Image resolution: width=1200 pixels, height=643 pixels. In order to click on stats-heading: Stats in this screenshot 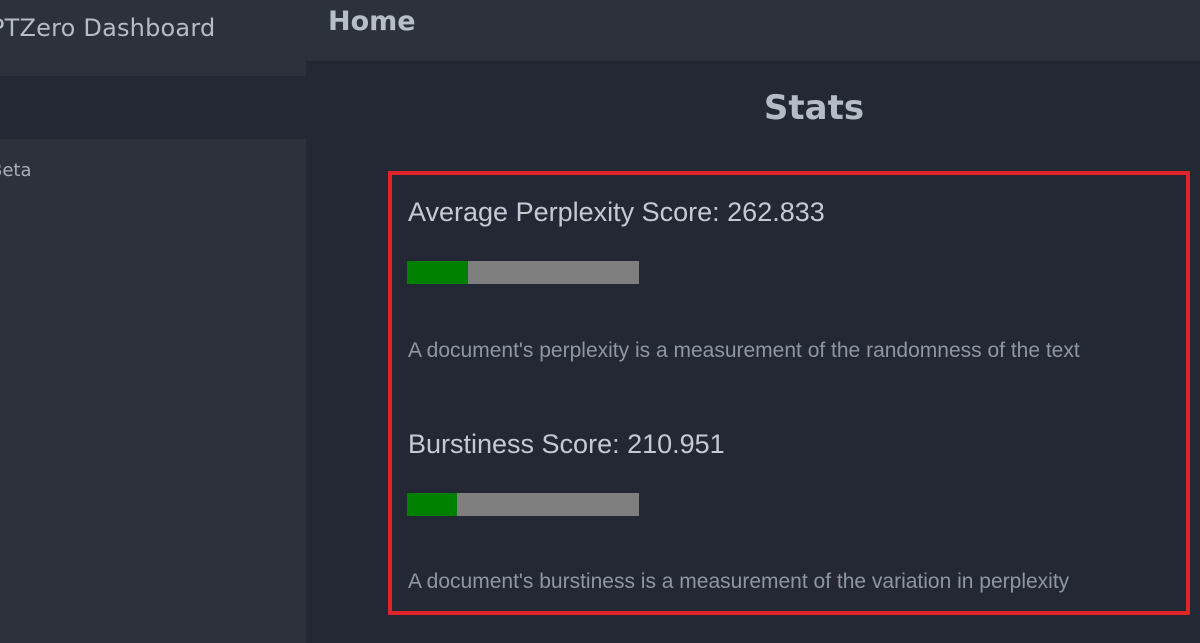, I will do `click(814, 108)`.